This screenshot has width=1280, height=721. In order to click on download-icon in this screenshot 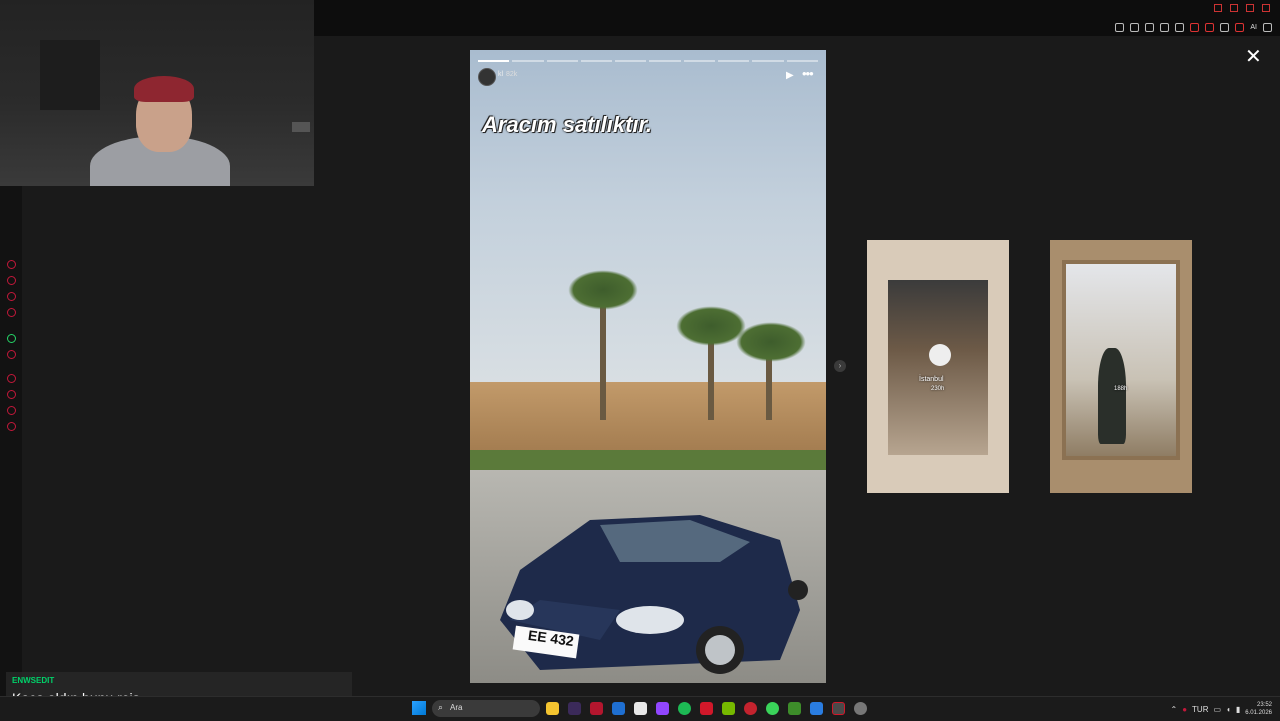, I will do `click(1225, 27)`.